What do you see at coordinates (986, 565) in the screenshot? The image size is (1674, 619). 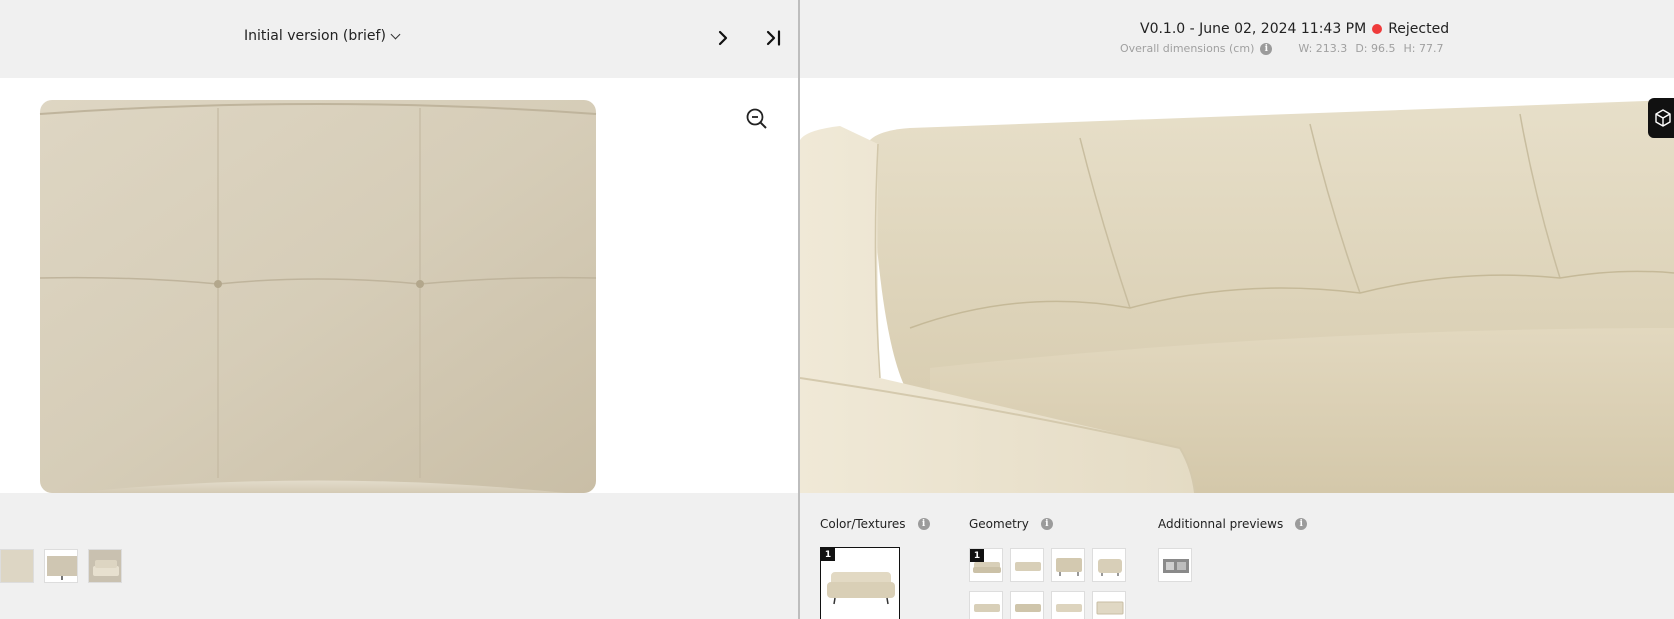 I see `geometry-tile: 1` at bounding box center [986, 565].